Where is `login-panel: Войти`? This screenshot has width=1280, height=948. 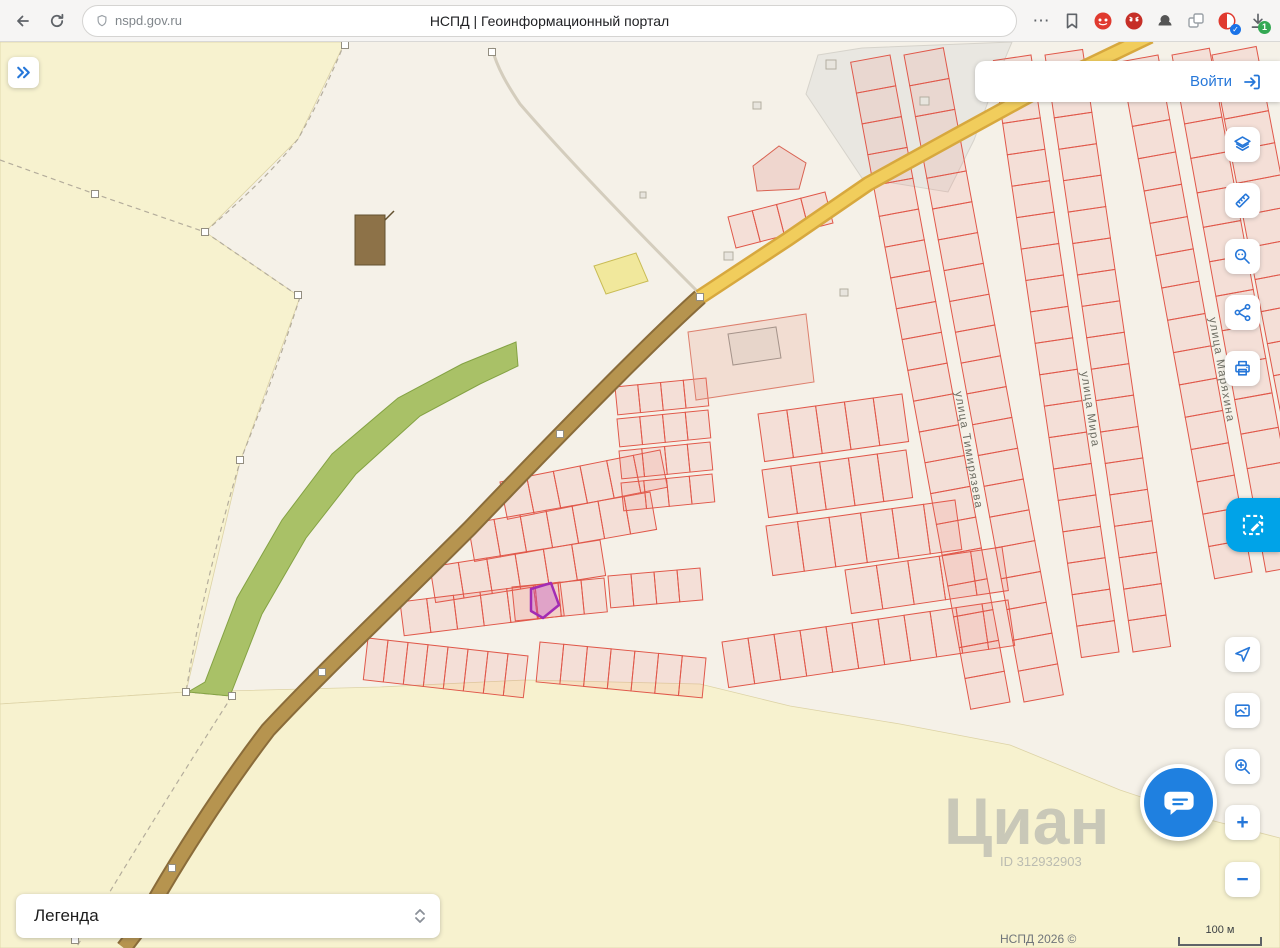 login-panel: Войти is located at coordinates (1127, 81).